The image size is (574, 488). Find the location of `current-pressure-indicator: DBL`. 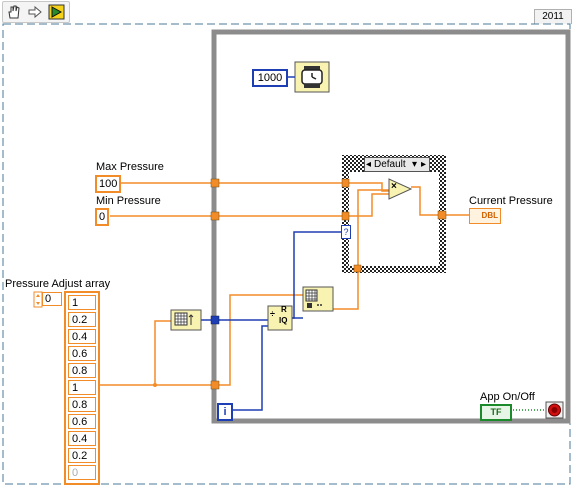

current-pressure-indicator: DBL is located at coordinates (485, 216).